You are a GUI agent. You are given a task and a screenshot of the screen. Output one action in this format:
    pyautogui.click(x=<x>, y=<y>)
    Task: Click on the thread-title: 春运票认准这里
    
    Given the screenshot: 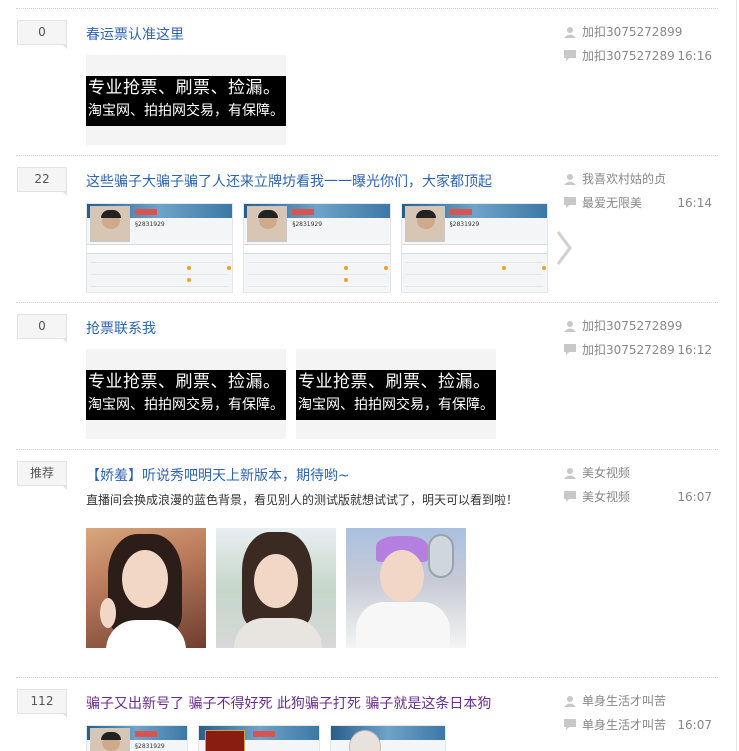 What is the action you would take?
    pyautogui.click(x=135, y=34)
    